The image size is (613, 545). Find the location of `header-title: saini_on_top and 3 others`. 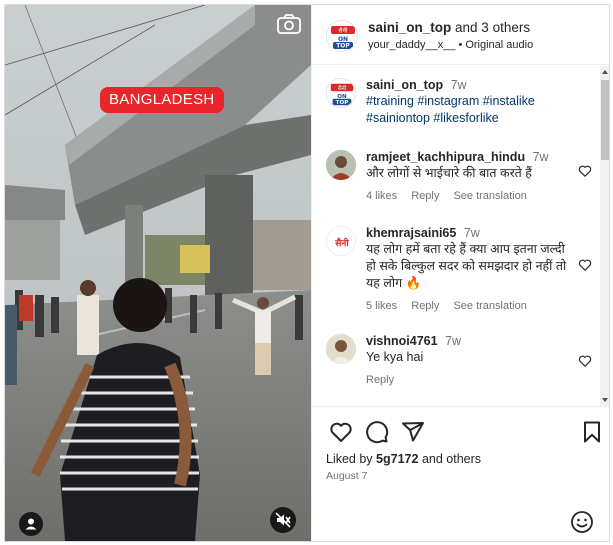

header-title: saini_on_top and 3 others is located at coordinates (449, 27).